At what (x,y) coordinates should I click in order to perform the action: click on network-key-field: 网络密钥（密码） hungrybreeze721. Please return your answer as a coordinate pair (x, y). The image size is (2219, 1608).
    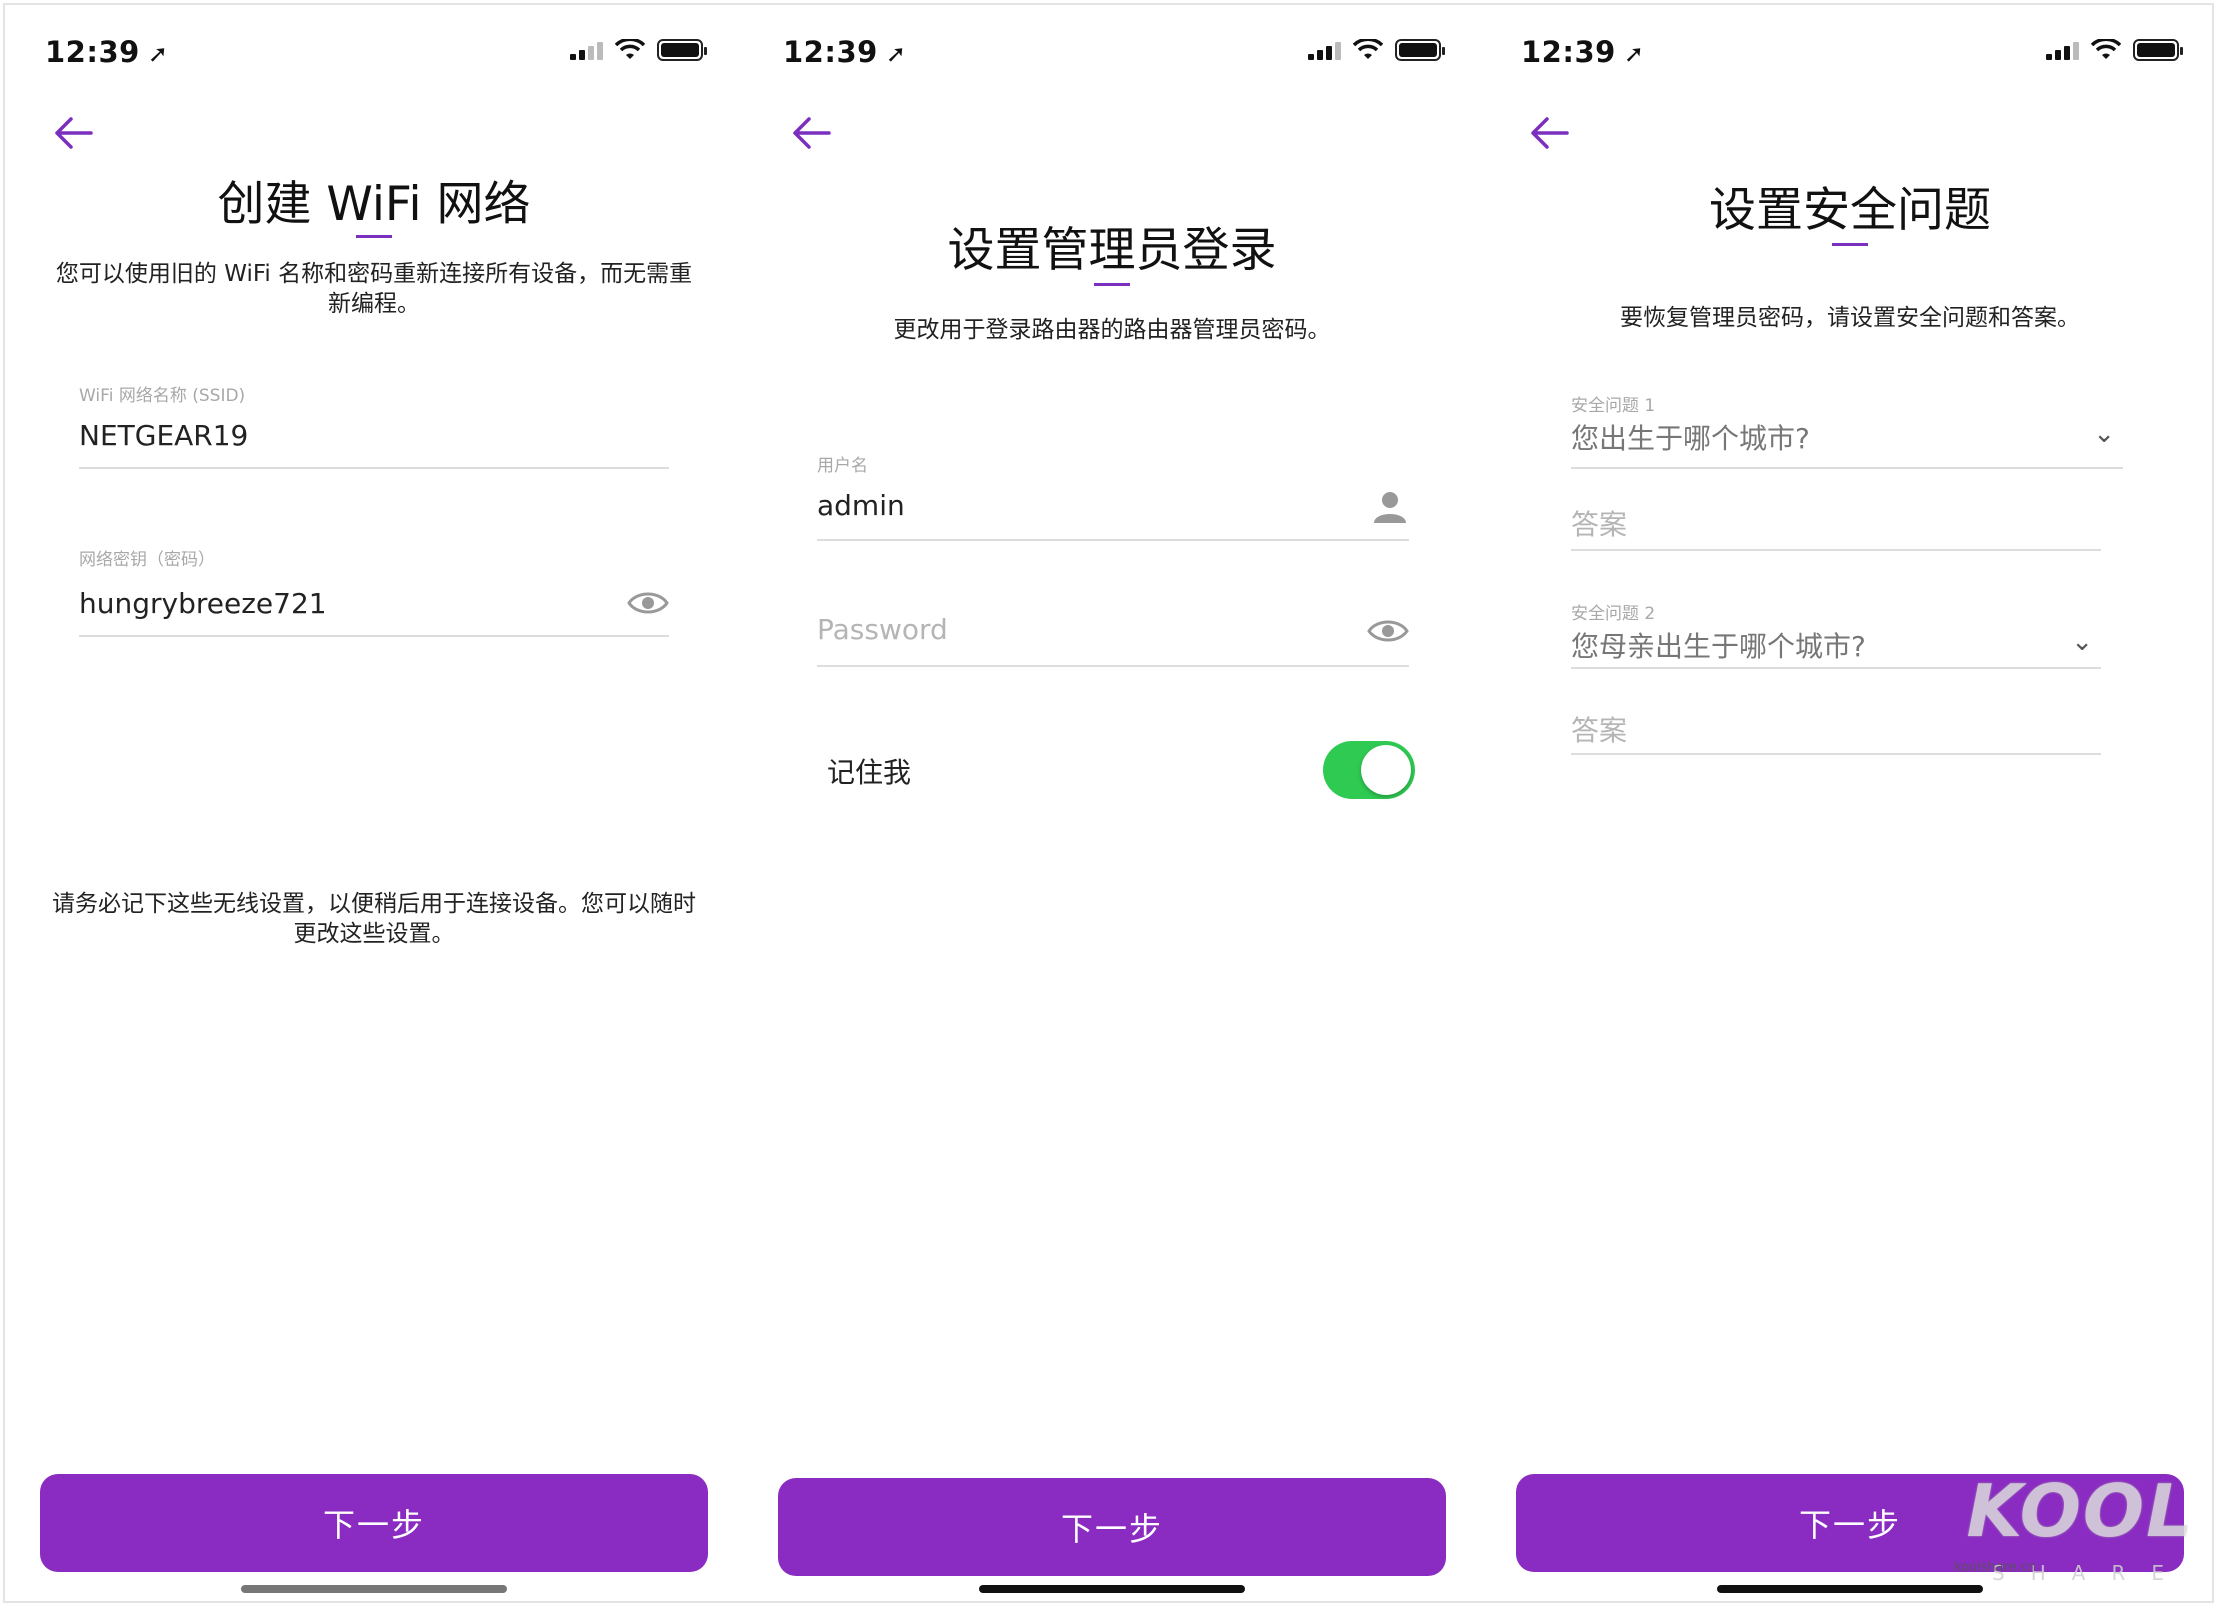
    Looking at the image, I should click on (374, 591).